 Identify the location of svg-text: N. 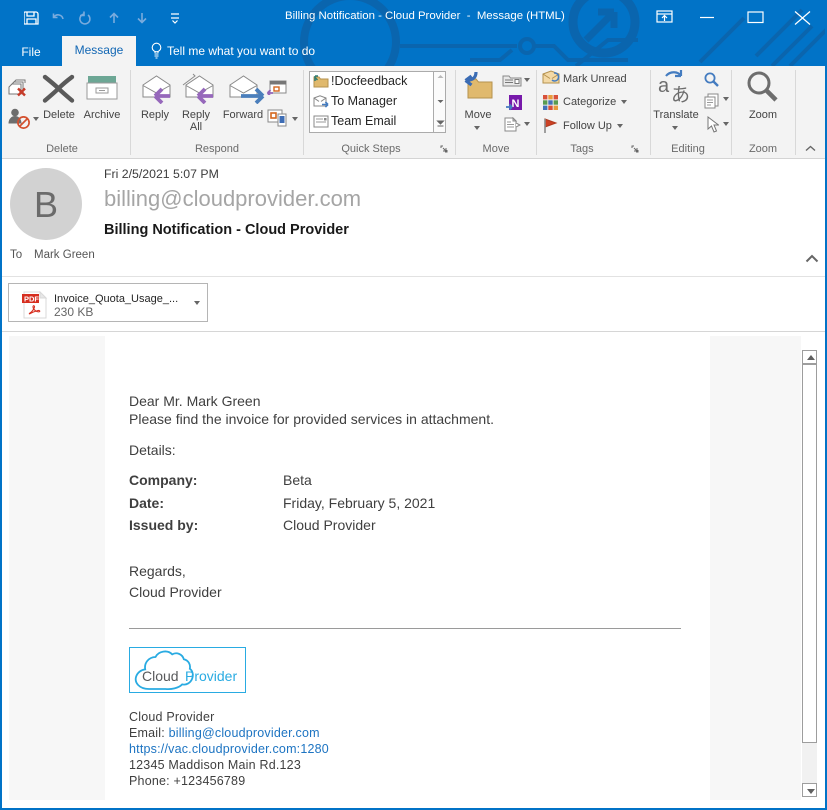
(516, 104).